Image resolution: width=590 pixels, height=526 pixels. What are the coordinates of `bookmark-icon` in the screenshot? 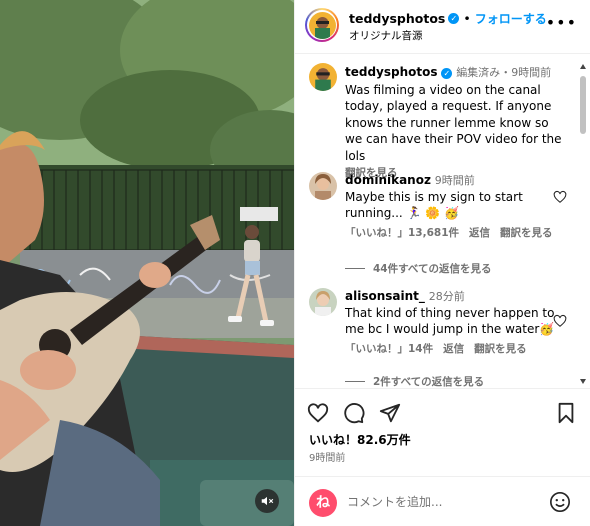 It's located at (566, 413).